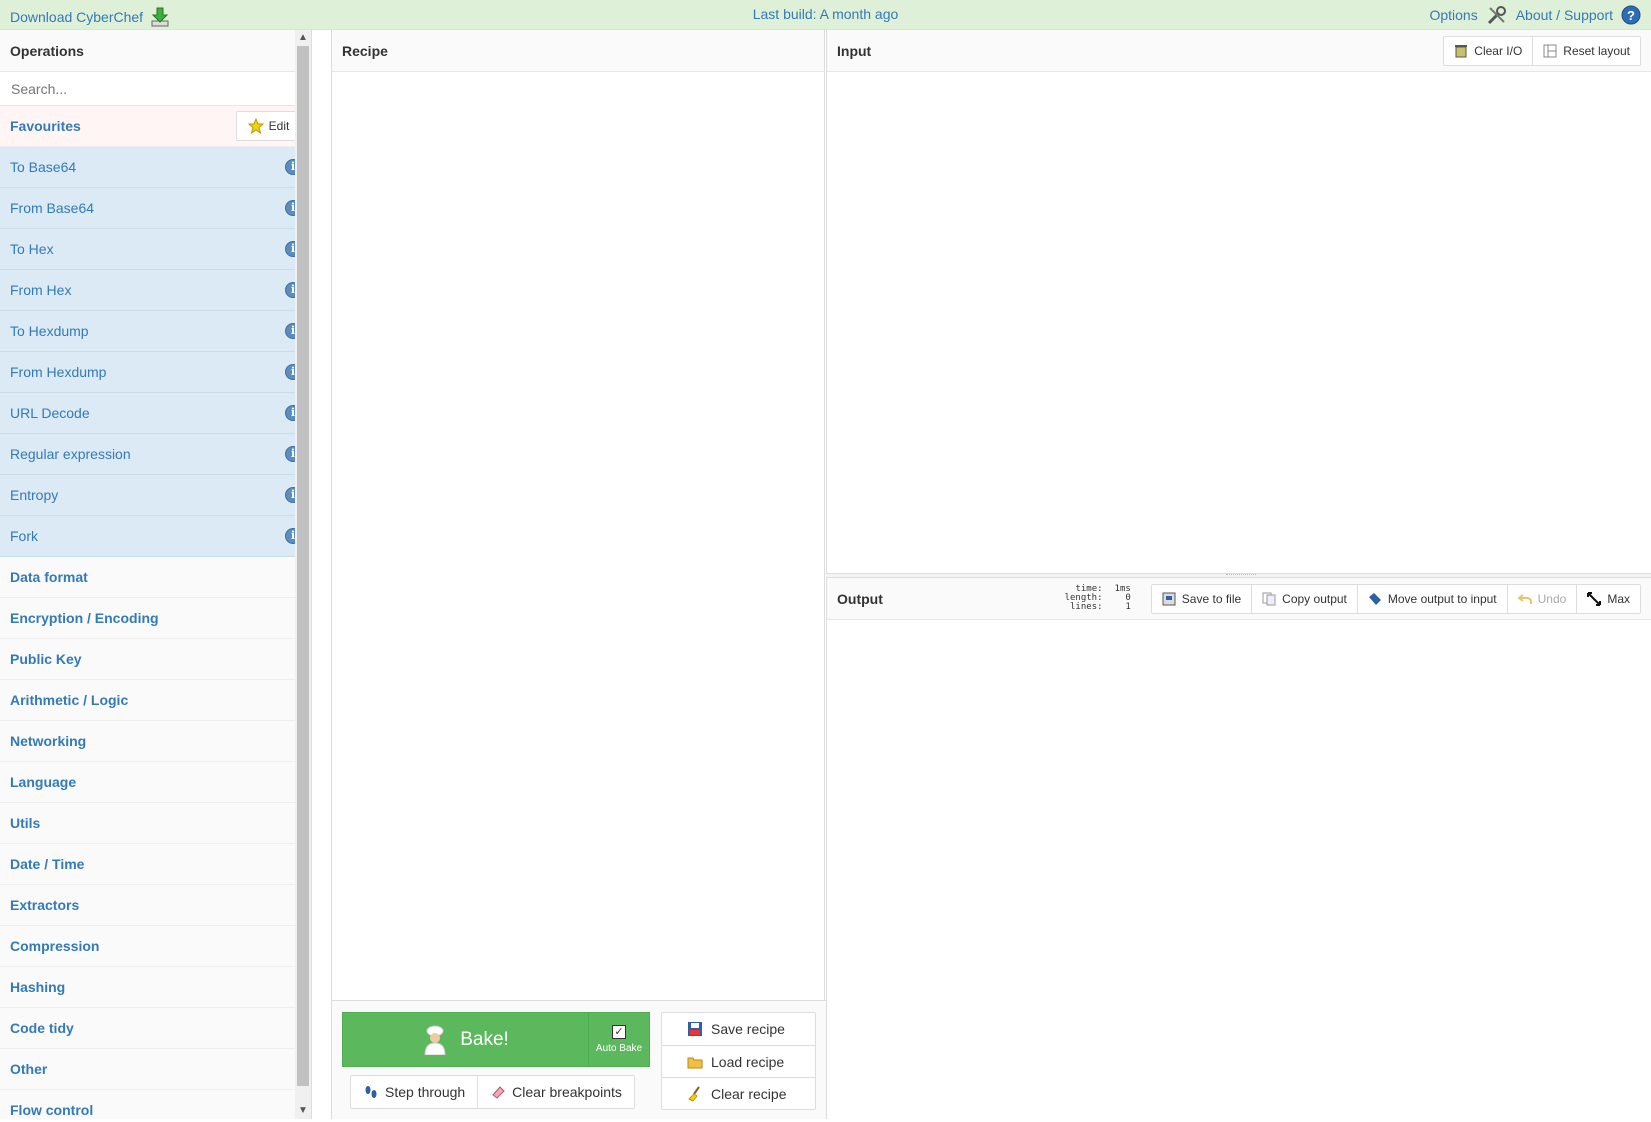  I want to click on operation-label: Regular expression, so click(70, 454).